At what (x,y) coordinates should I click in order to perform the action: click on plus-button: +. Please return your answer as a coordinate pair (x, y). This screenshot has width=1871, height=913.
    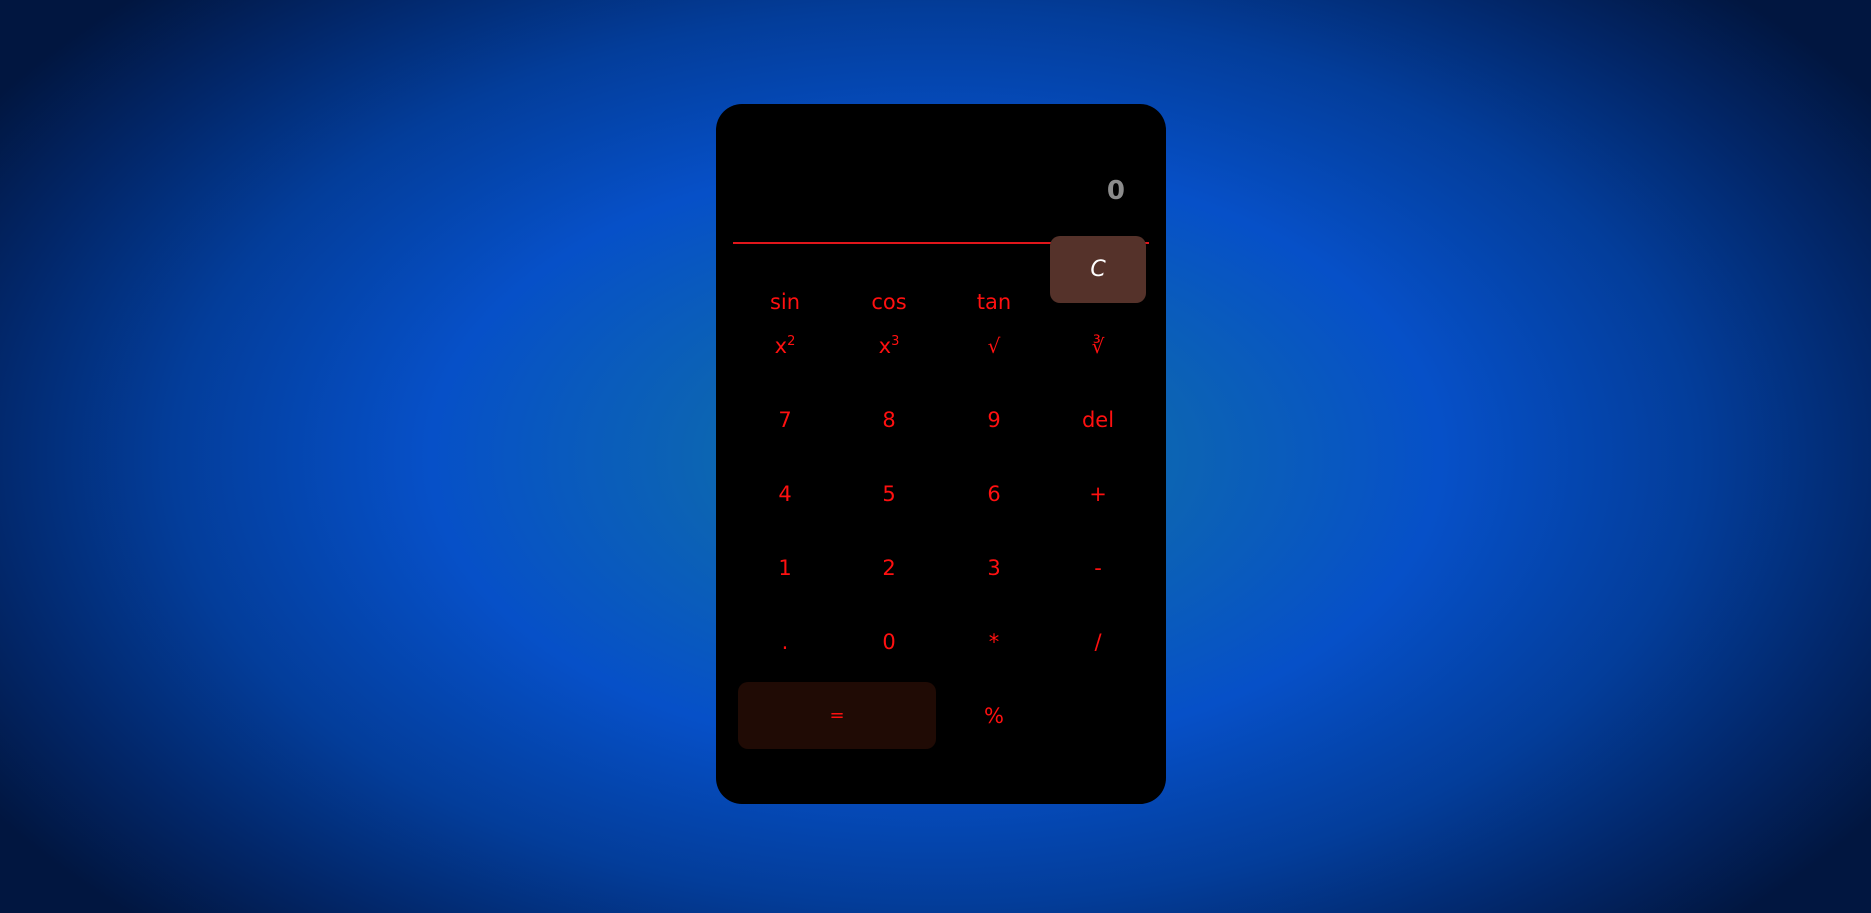
    Looking at the image, I should click on (1098, 493).